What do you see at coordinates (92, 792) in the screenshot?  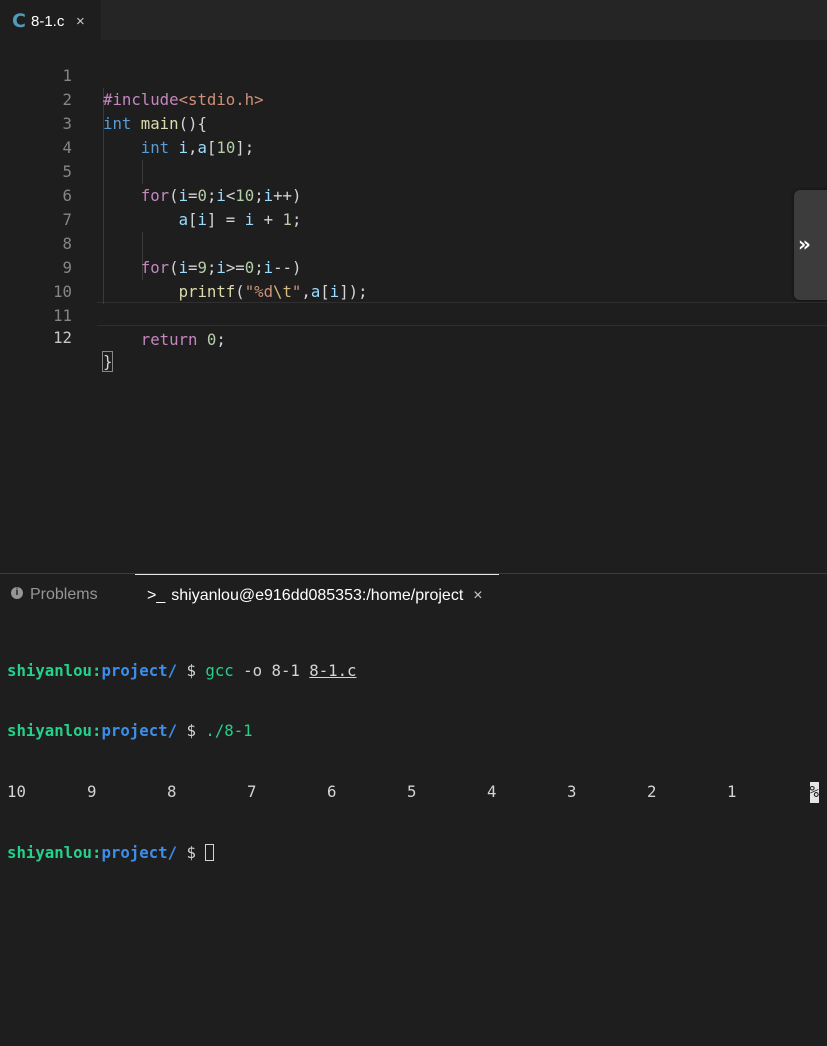 I see `output-value: 9` at bounding box center [92, 792].